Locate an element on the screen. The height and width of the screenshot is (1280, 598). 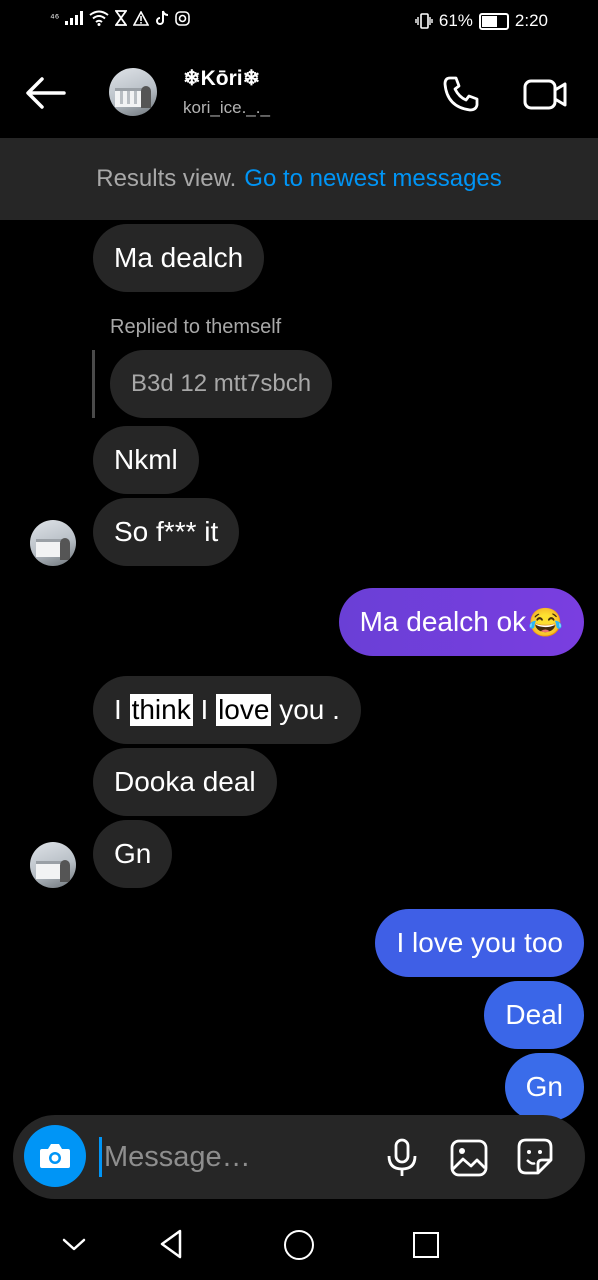
message-incoming: So f*** it is located at coordinates (166, 532).